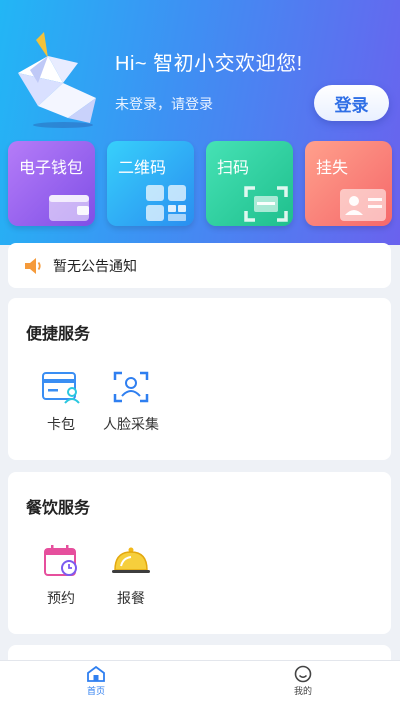  Describe the element at coordinates (164, 104) in the screenshot. I see `login-hint-text: 未登录，请登录` at that location.